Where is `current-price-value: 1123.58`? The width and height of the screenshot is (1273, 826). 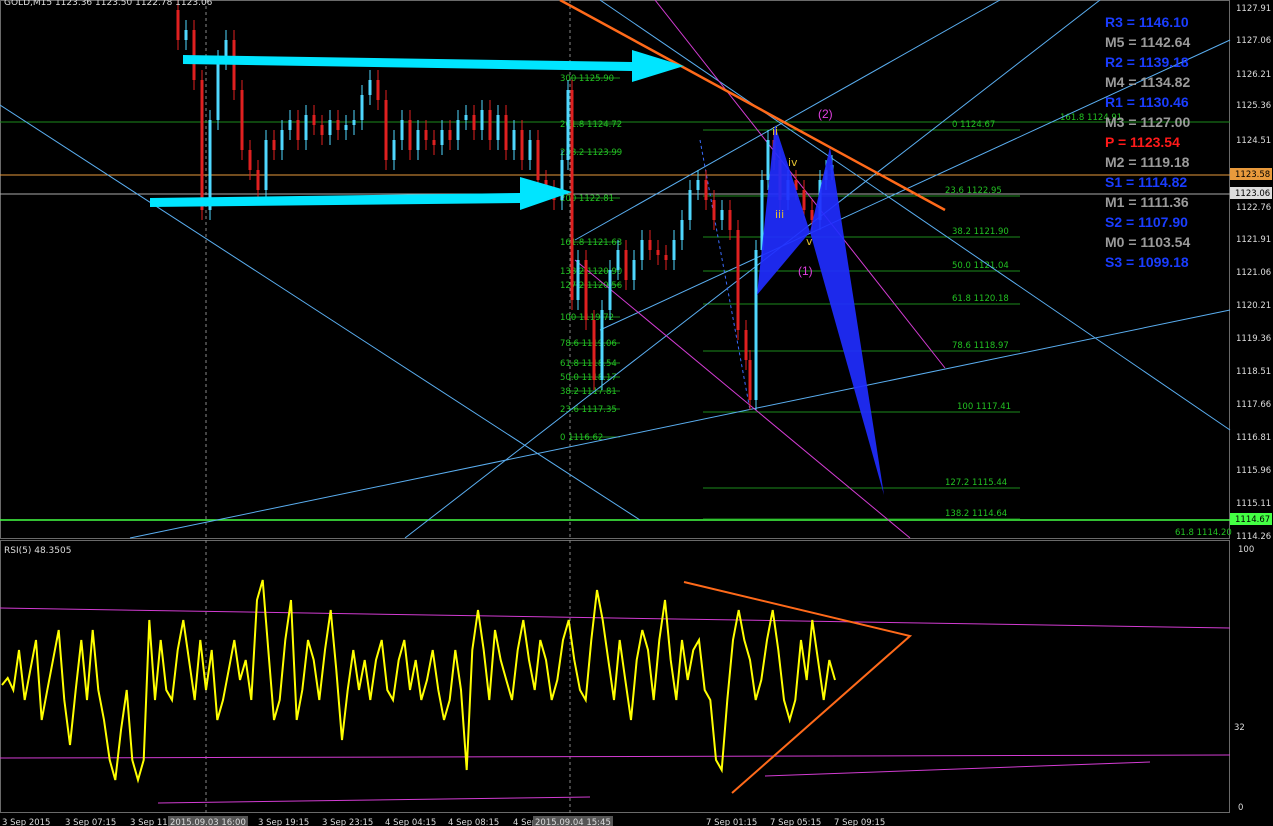
current-price-value: 1123.58 is located at coordinates (1252, 175).